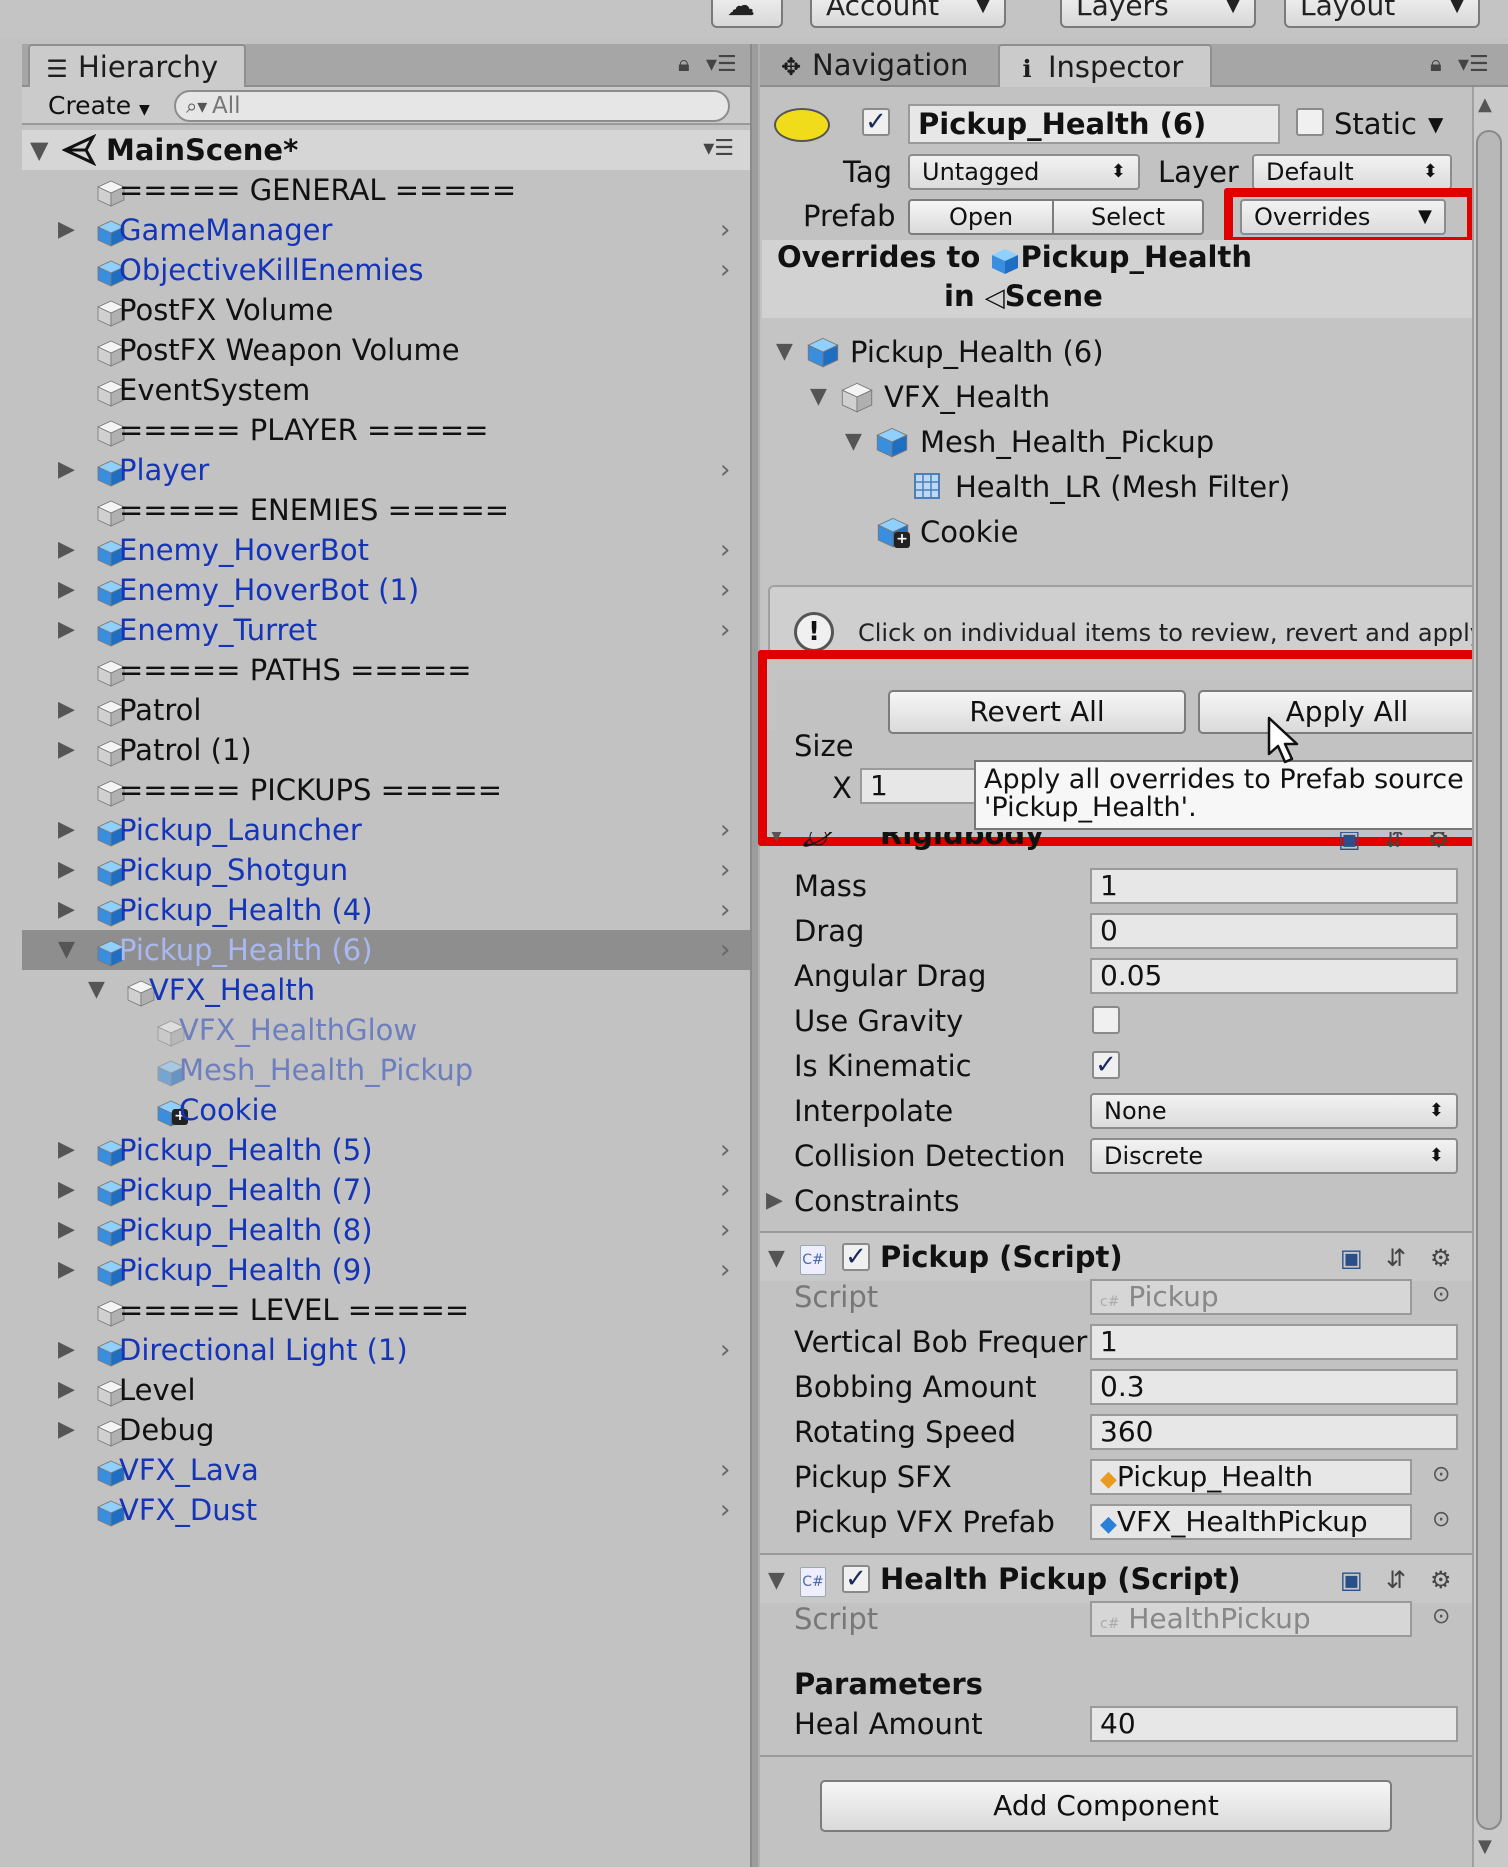 This screenshot has height=1867, width=1508. Describe the element at coordinates (386, 630) in the screenshot. I see `hierarchy-row: ▶ Enemy_Turret ›` at that location.